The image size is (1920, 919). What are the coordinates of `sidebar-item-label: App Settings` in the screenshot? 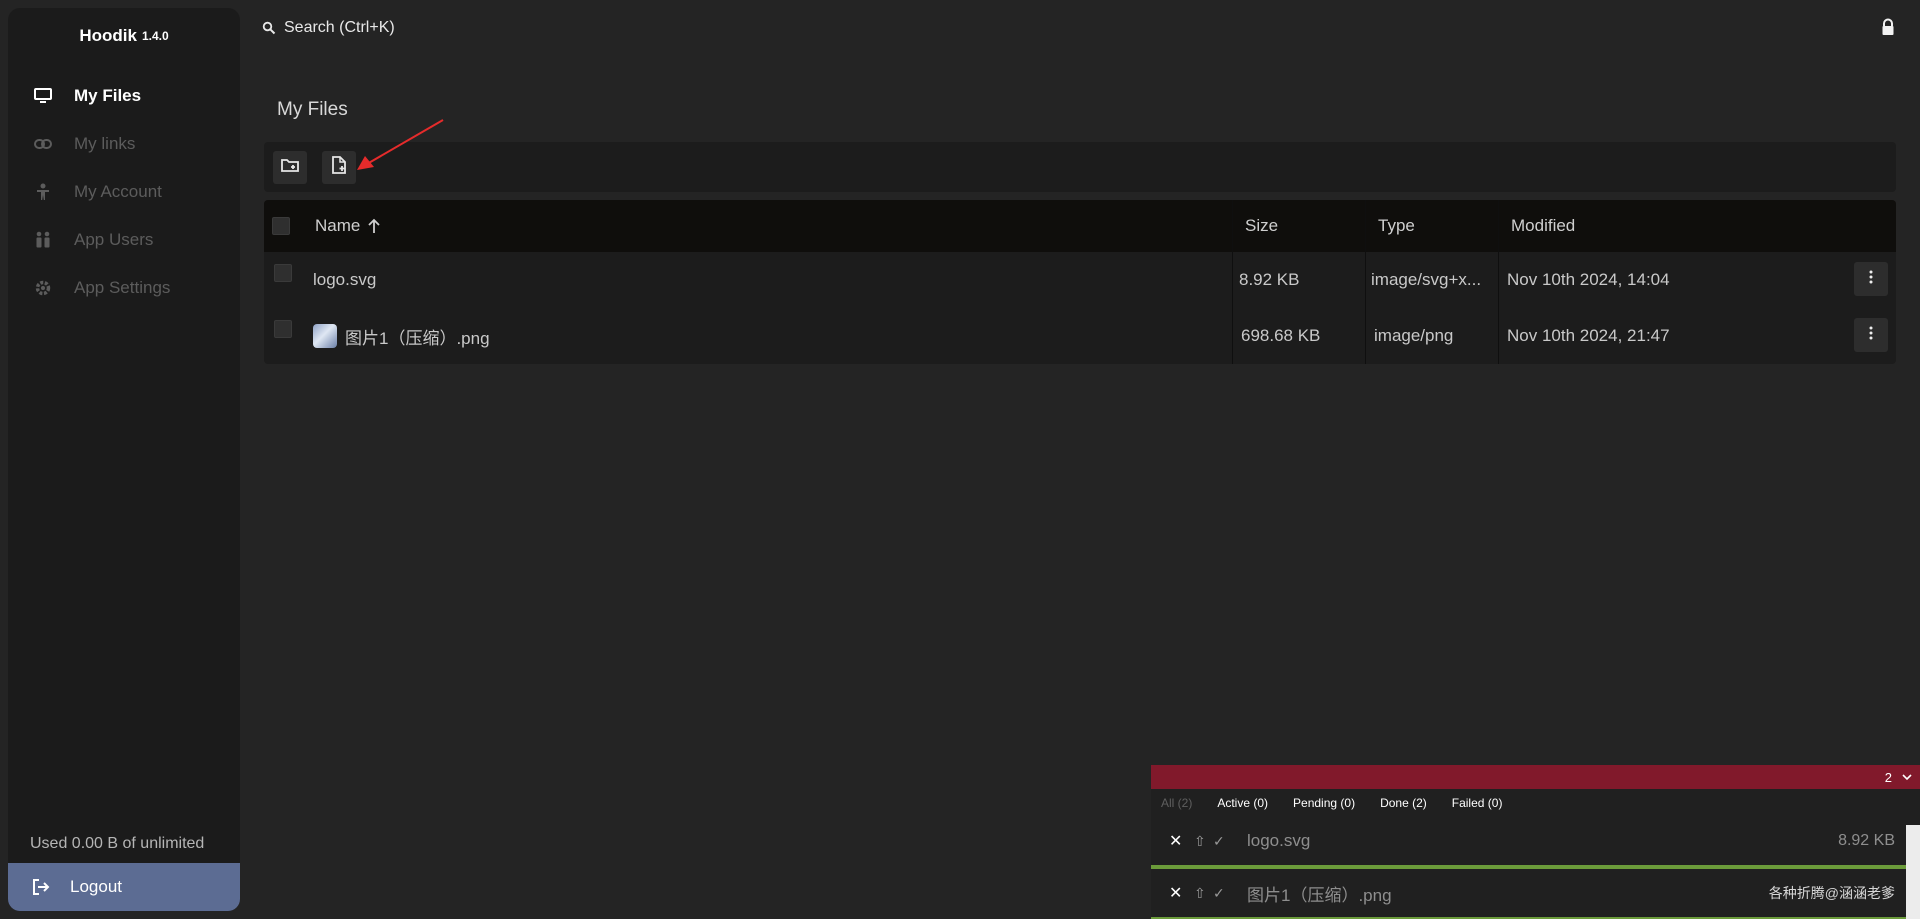 It's located at (122, 287).